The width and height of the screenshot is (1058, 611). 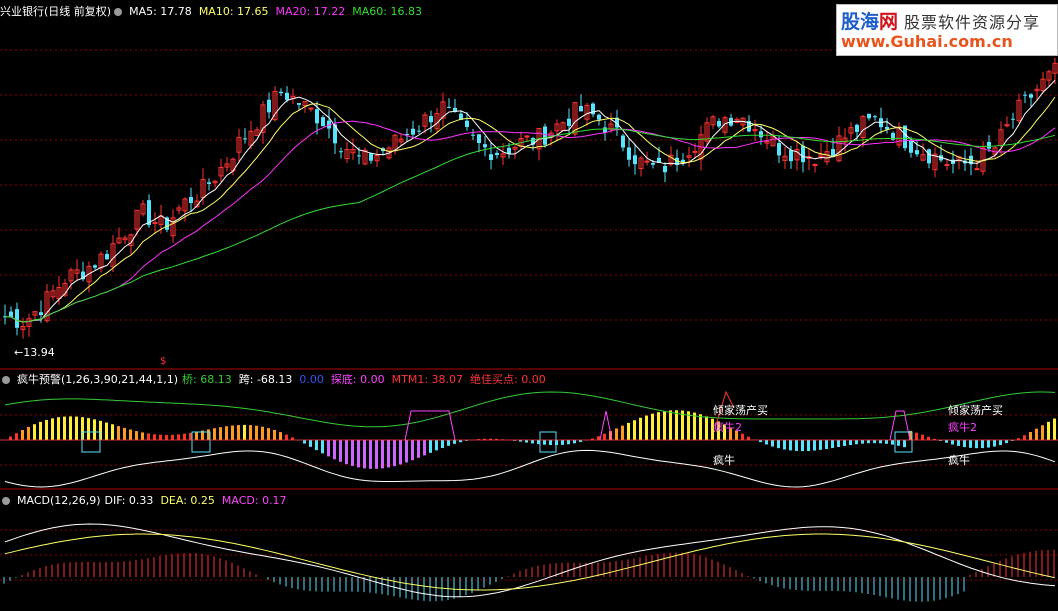 I want to click on logo-url: www.Guhai.com.cn, so click(x=927, y=41).